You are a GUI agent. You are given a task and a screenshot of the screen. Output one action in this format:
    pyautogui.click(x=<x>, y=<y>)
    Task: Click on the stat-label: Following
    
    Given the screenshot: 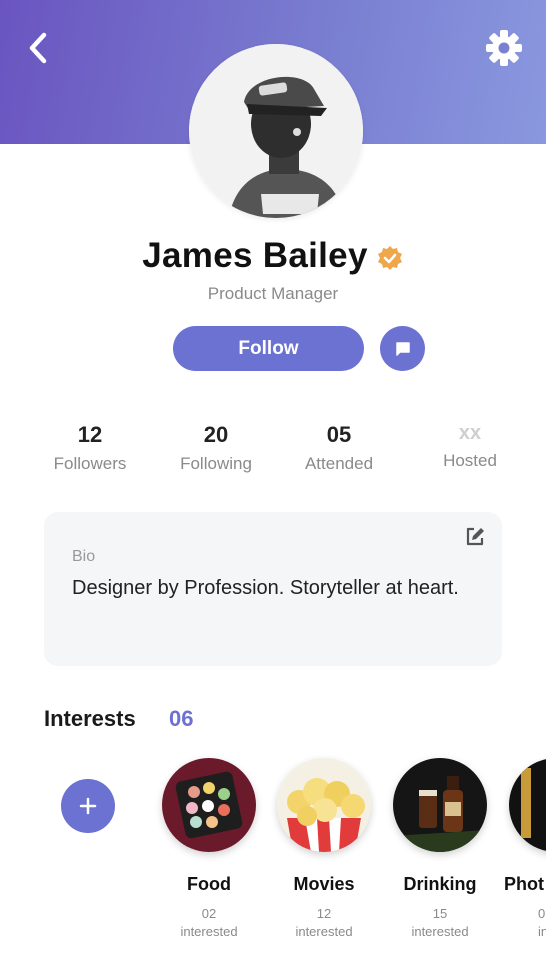 What is the action you would take?
    pyautogui.click(x=216, y=463)
    